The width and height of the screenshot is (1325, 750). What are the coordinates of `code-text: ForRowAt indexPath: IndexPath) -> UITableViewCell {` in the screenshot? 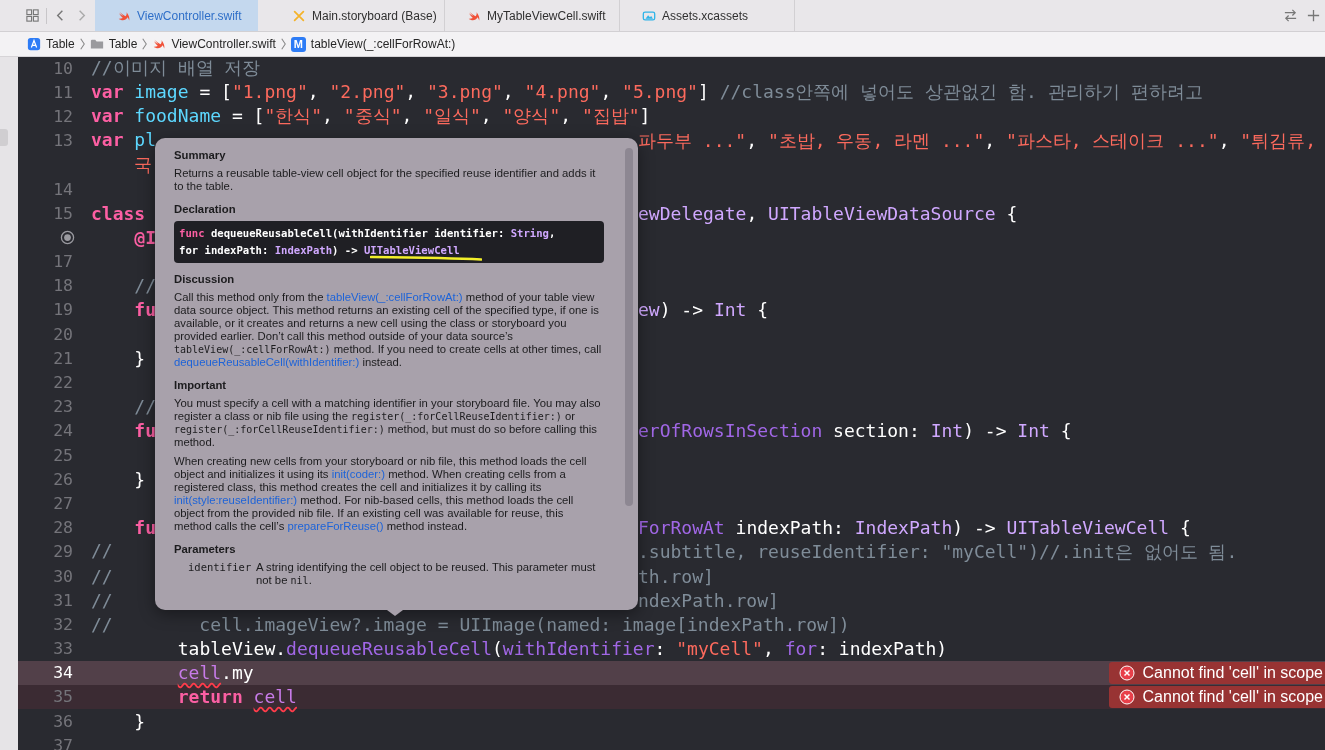 It's located at (914, 528).